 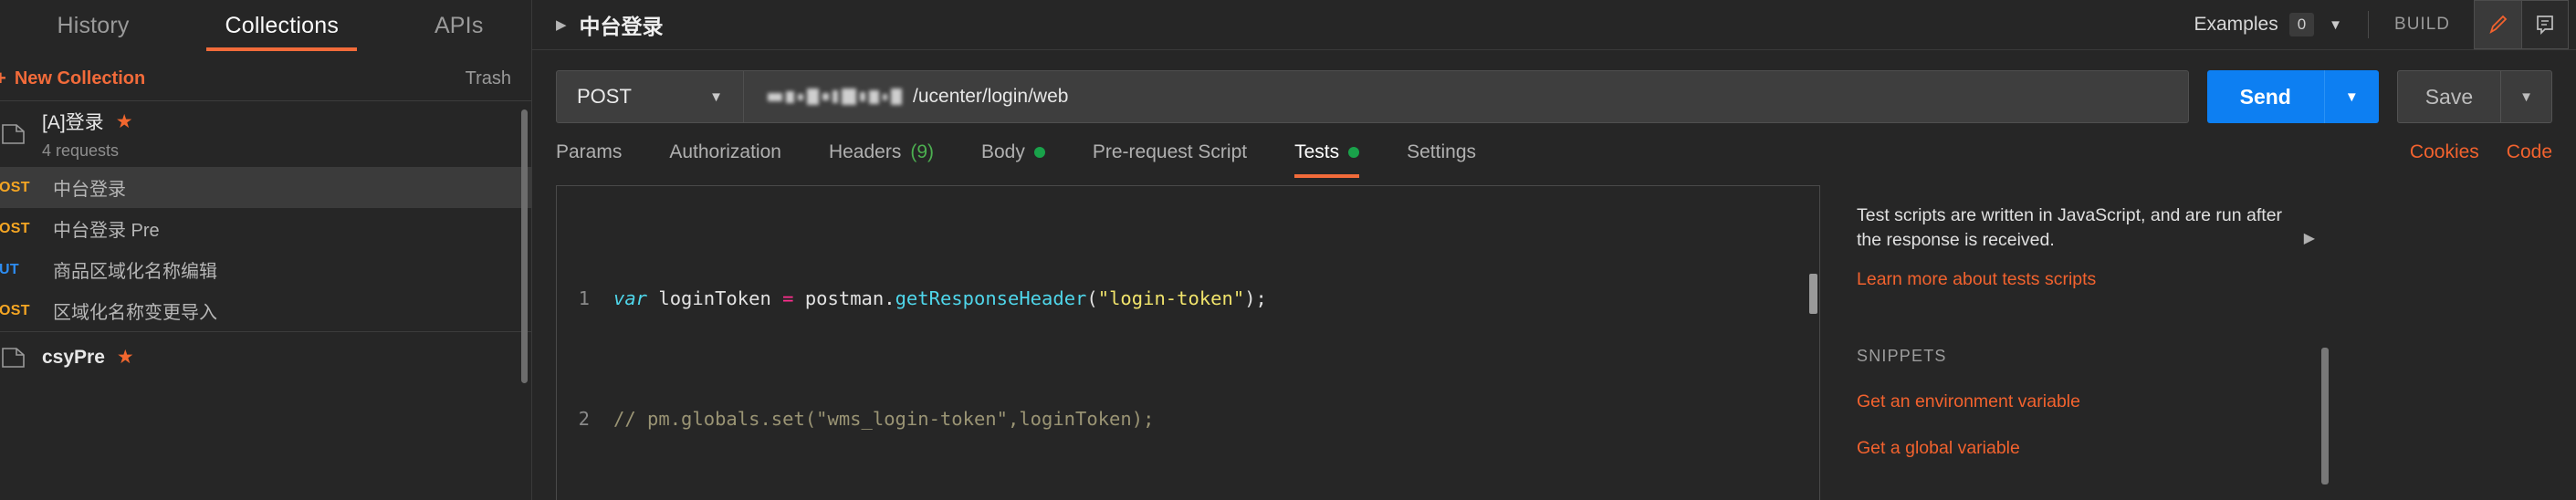 I want to click on tab-headers: Headers (9), so click(x=881, y=159).